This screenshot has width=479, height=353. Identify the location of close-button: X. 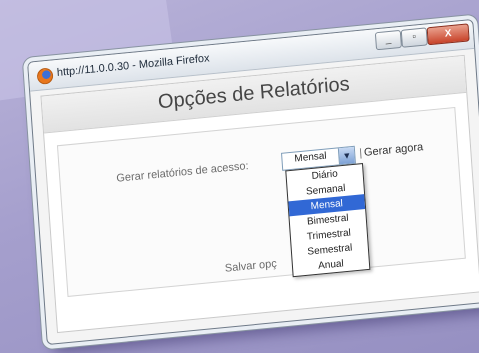
(448, 34).